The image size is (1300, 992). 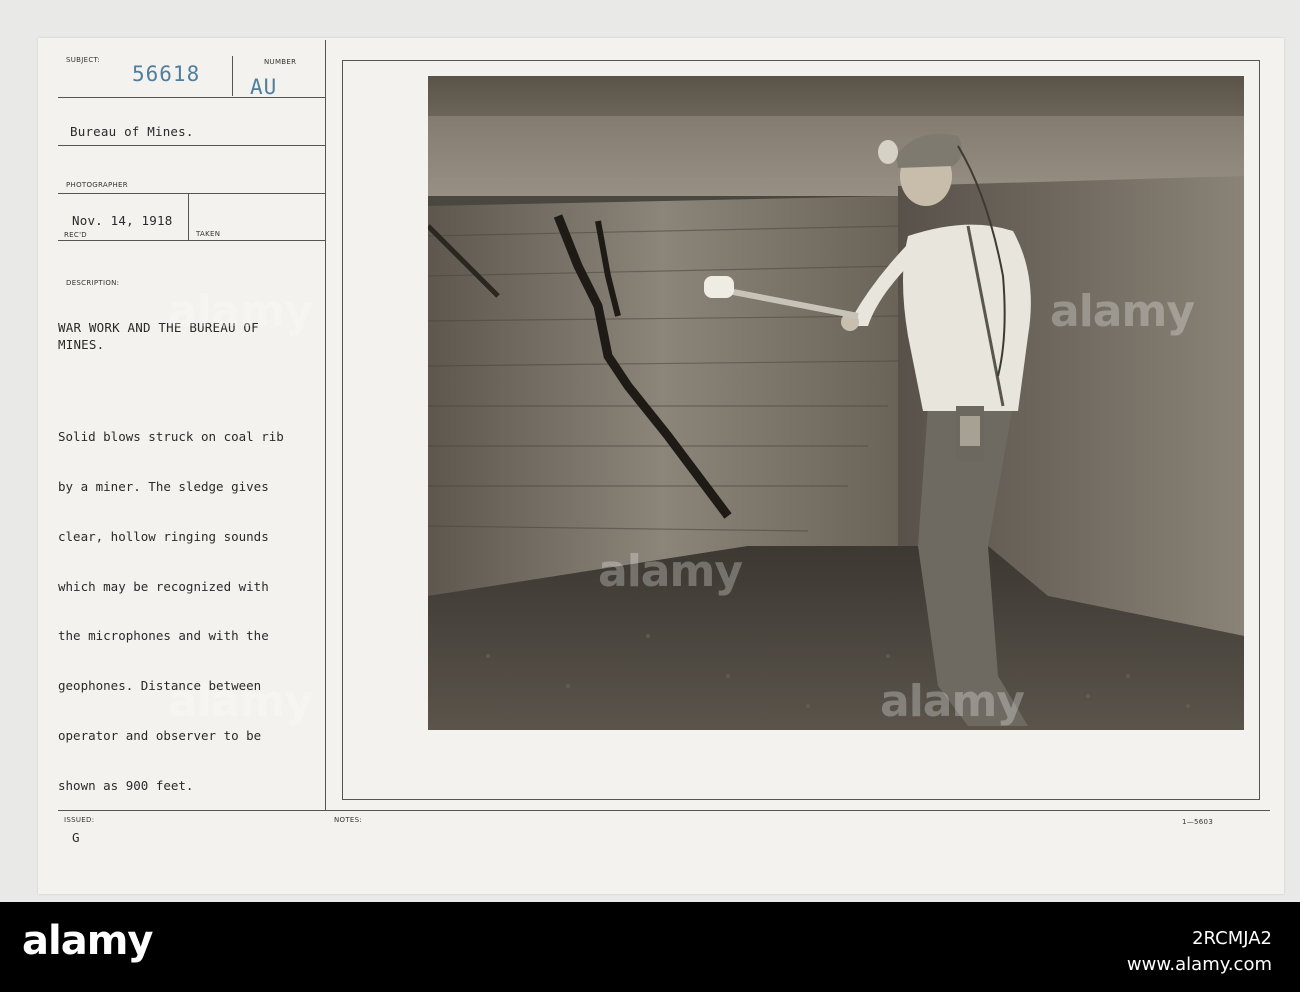 I want to click on form-code: 1—5603, so click(x=1198, y=822).